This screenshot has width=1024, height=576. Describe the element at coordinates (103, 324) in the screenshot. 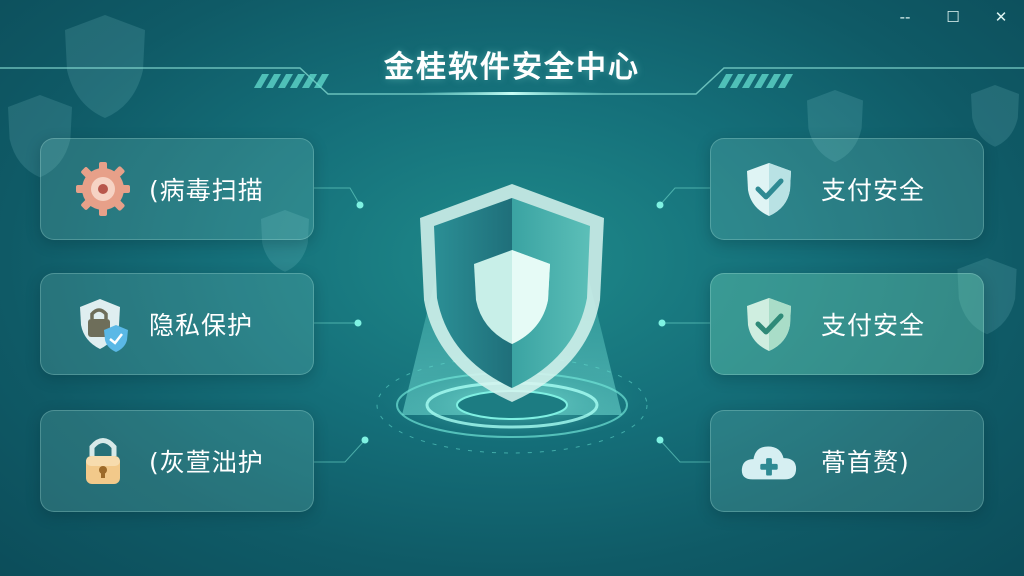

I see `lock-shield-icon` at that location.